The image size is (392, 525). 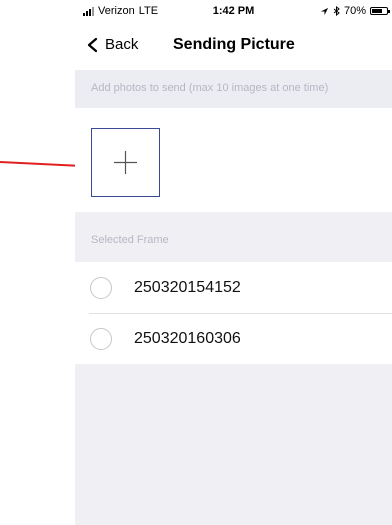 I want to click on section-header: Selected Frame, so click(x=233, y=237).